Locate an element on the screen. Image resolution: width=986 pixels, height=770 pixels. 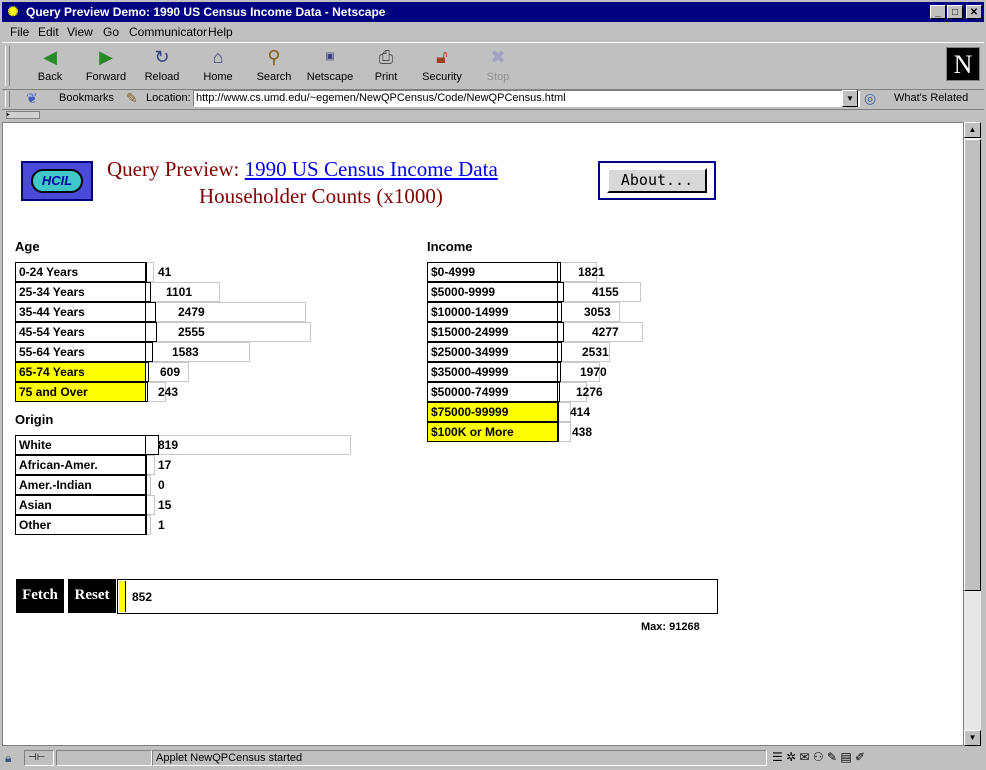
netscape-label: Netscape is located at coordinates (330, 77).